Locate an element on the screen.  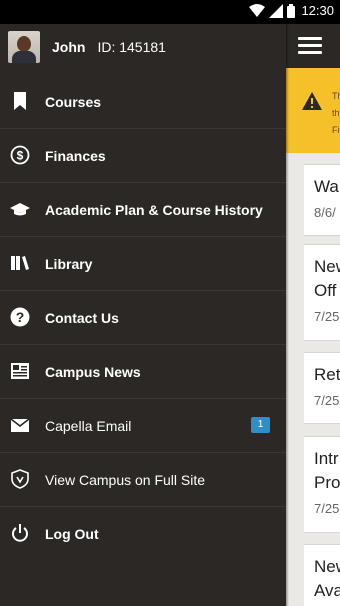
news-card: New Off 7/25 is located at coordinates (322, 292).